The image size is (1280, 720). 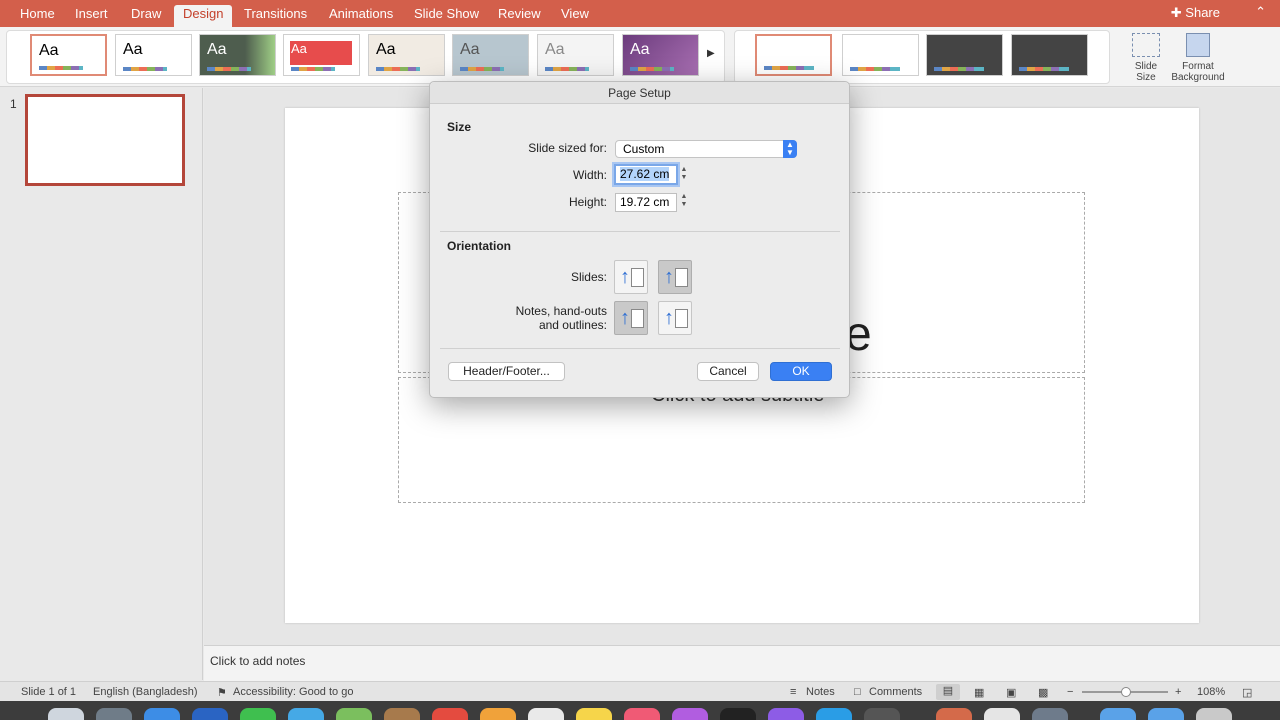 What do you see at coordinates (1198, 58) in the screenshot?
I see `format-background-button: Format Background` at bounding box center [1198, 58].